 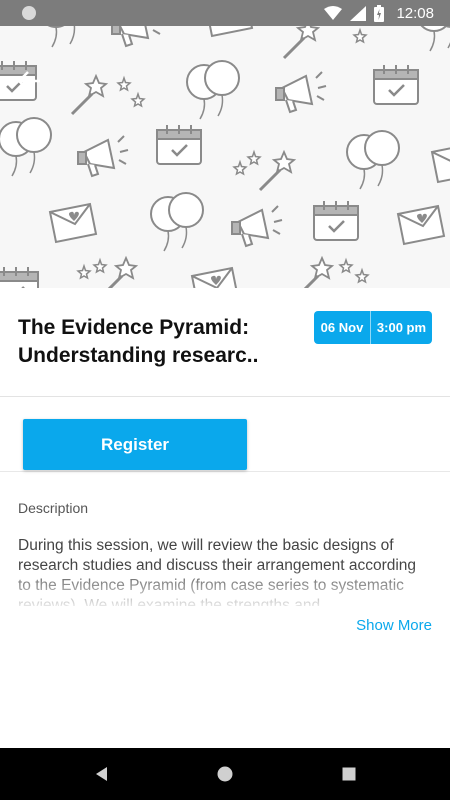 I want to click on recents-square-icon, so click(x=349, y=774).